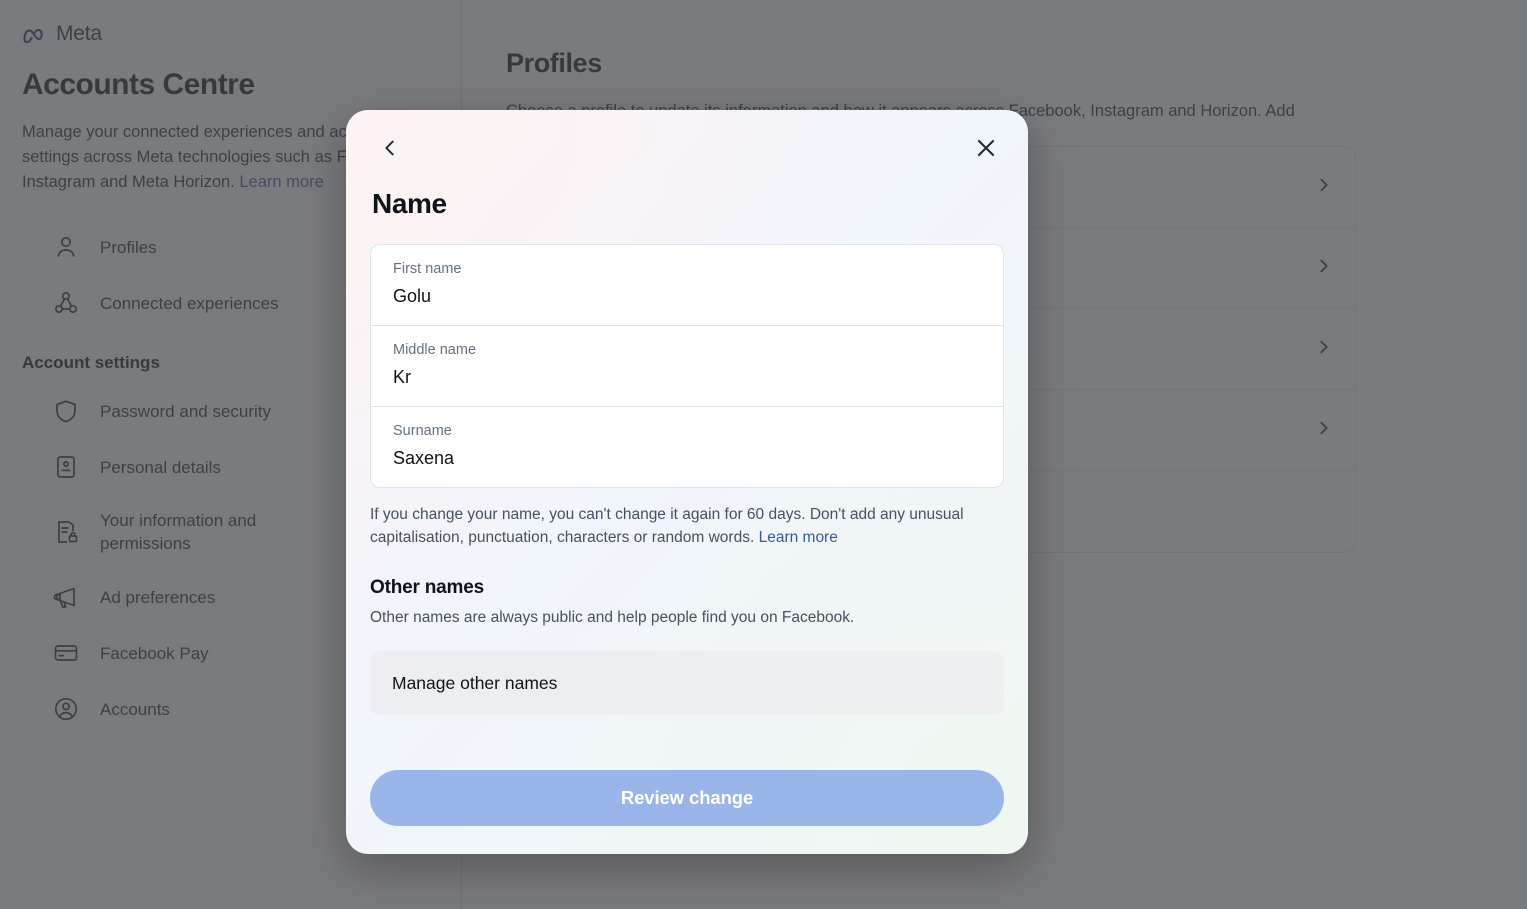  Describe the element at coordinates (422, 431) in the screenshot. I see `surname-label: Surname` at that location.